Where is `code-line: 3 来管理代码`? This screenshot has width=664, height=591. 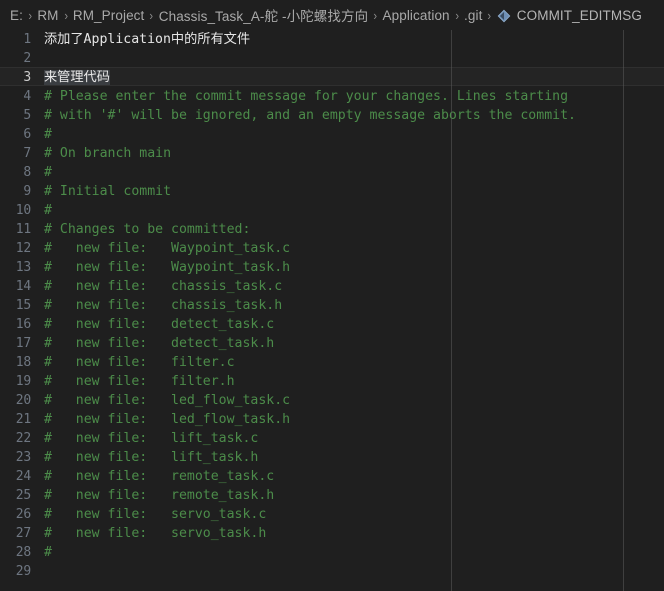
code-line: 3 来管理代码 is located at coordinates (332, 77).